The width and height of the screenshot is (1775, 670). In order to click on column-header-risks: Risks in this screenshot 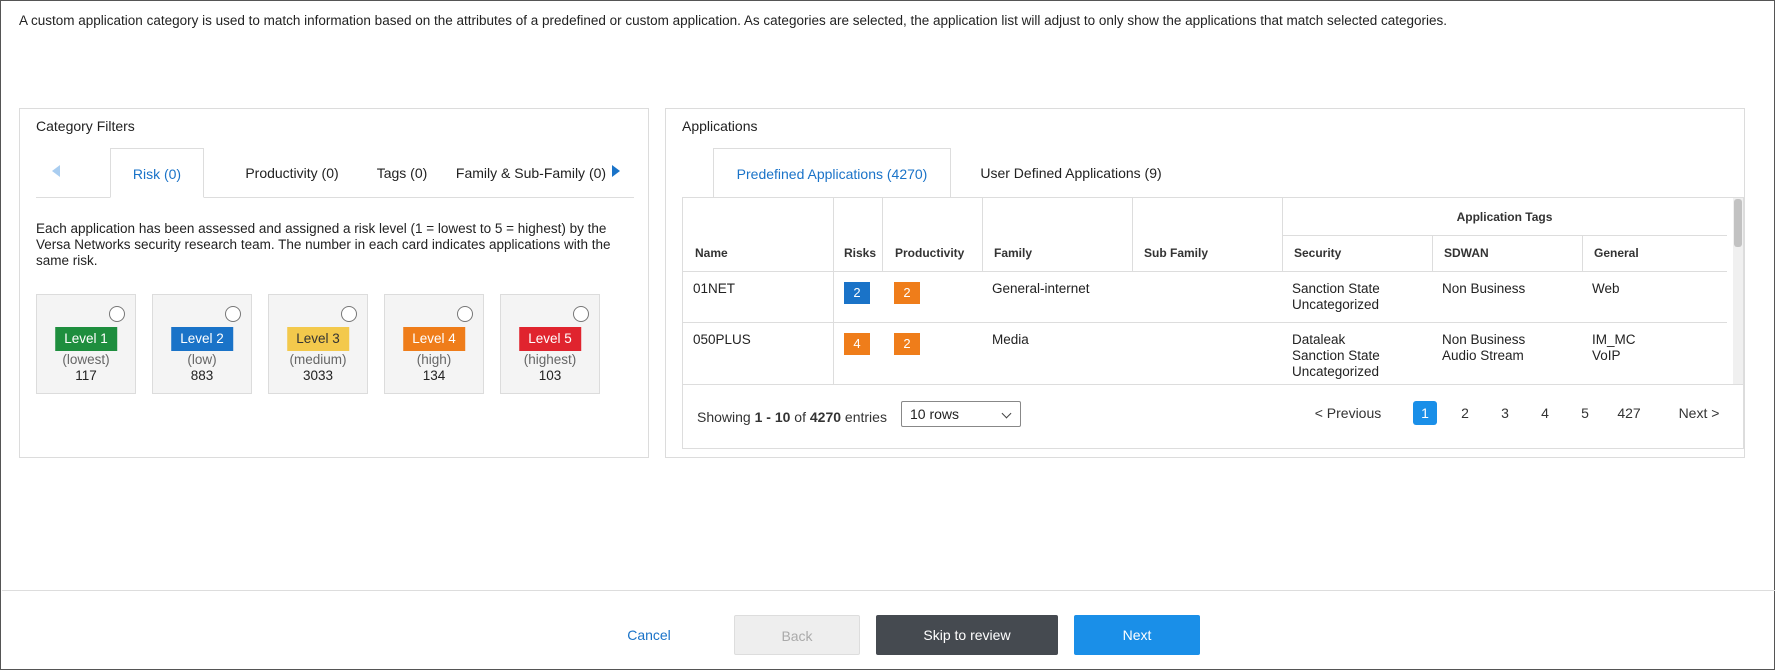, I will do `click(860, 253)`.